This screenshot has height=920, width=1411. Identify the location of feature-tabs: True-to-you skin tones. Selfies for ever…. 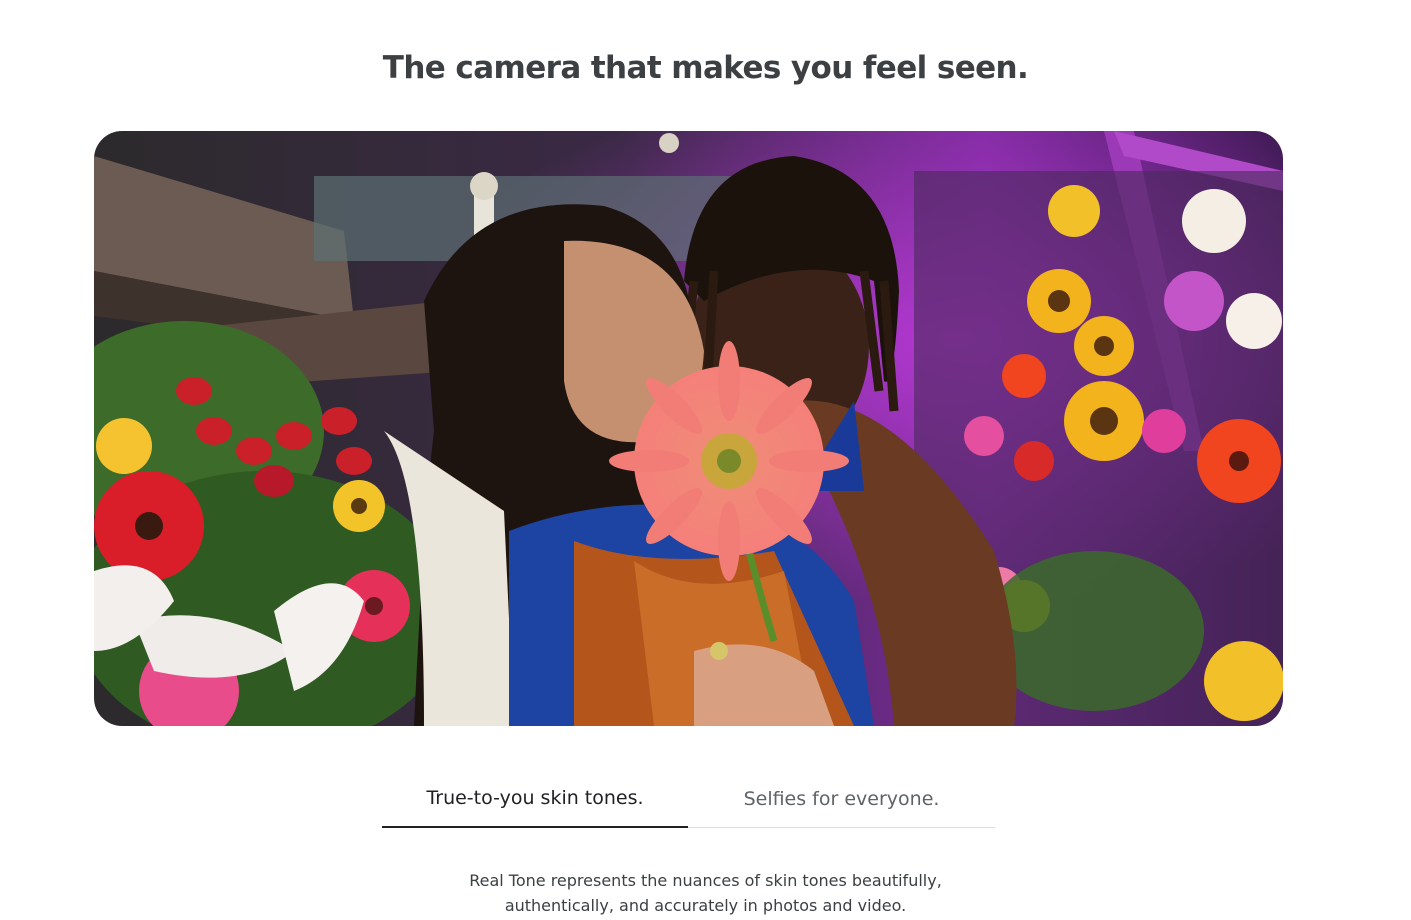
(688, 799).